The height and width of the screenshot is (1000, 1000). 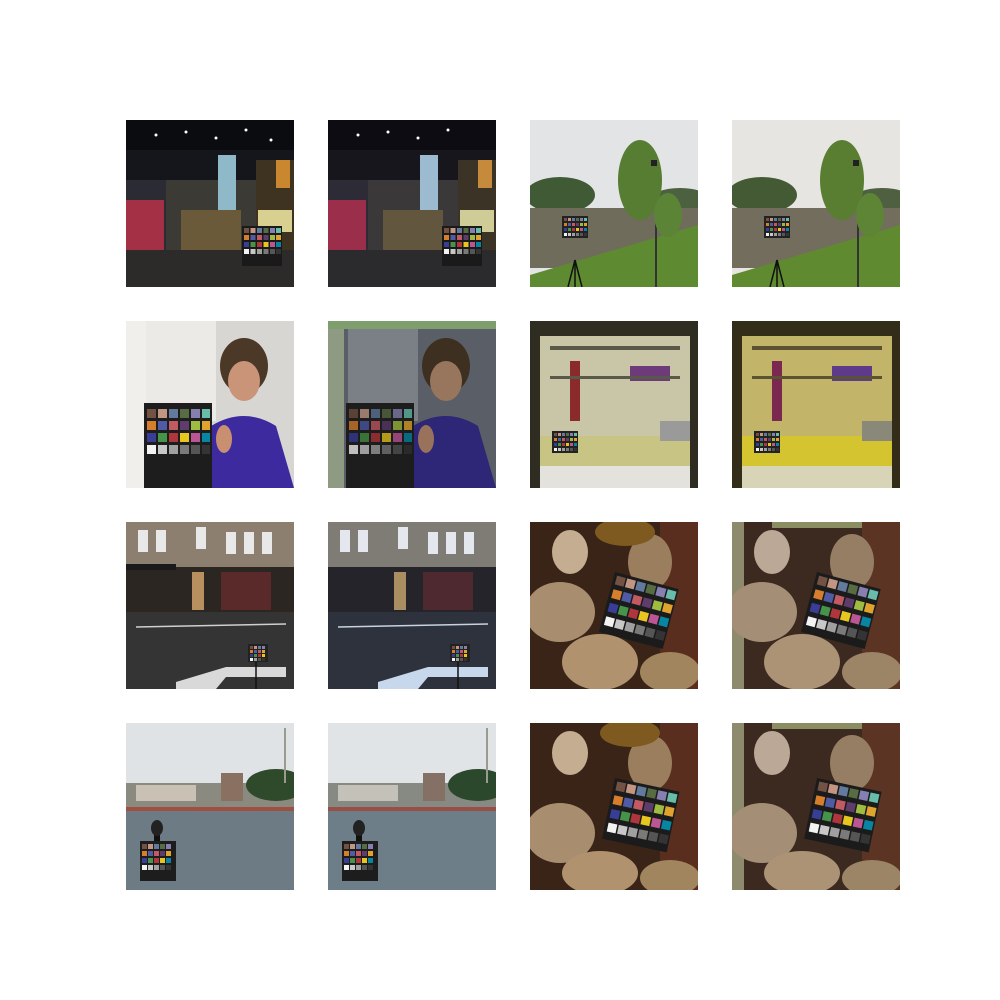 I want to click on photo-night-market-original, so click(x=210, y=203).